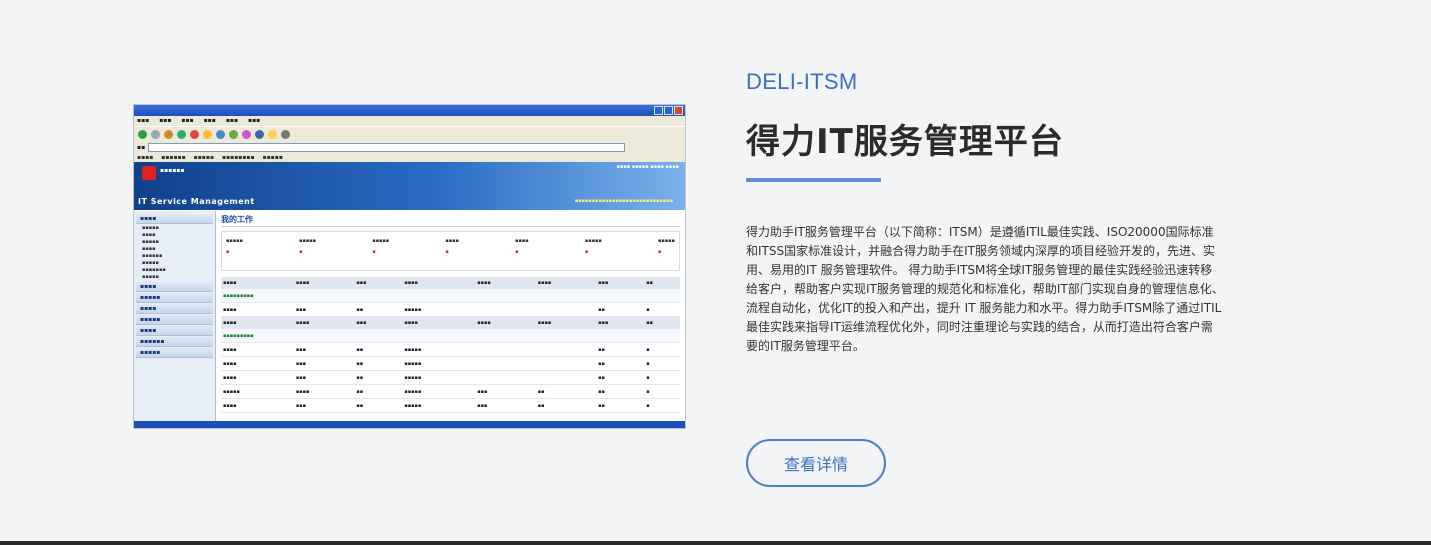  Describe the element at coordinates (802, 81) in the screenshot. I see `product-eyebrow: DELI-ITSM` at that location.